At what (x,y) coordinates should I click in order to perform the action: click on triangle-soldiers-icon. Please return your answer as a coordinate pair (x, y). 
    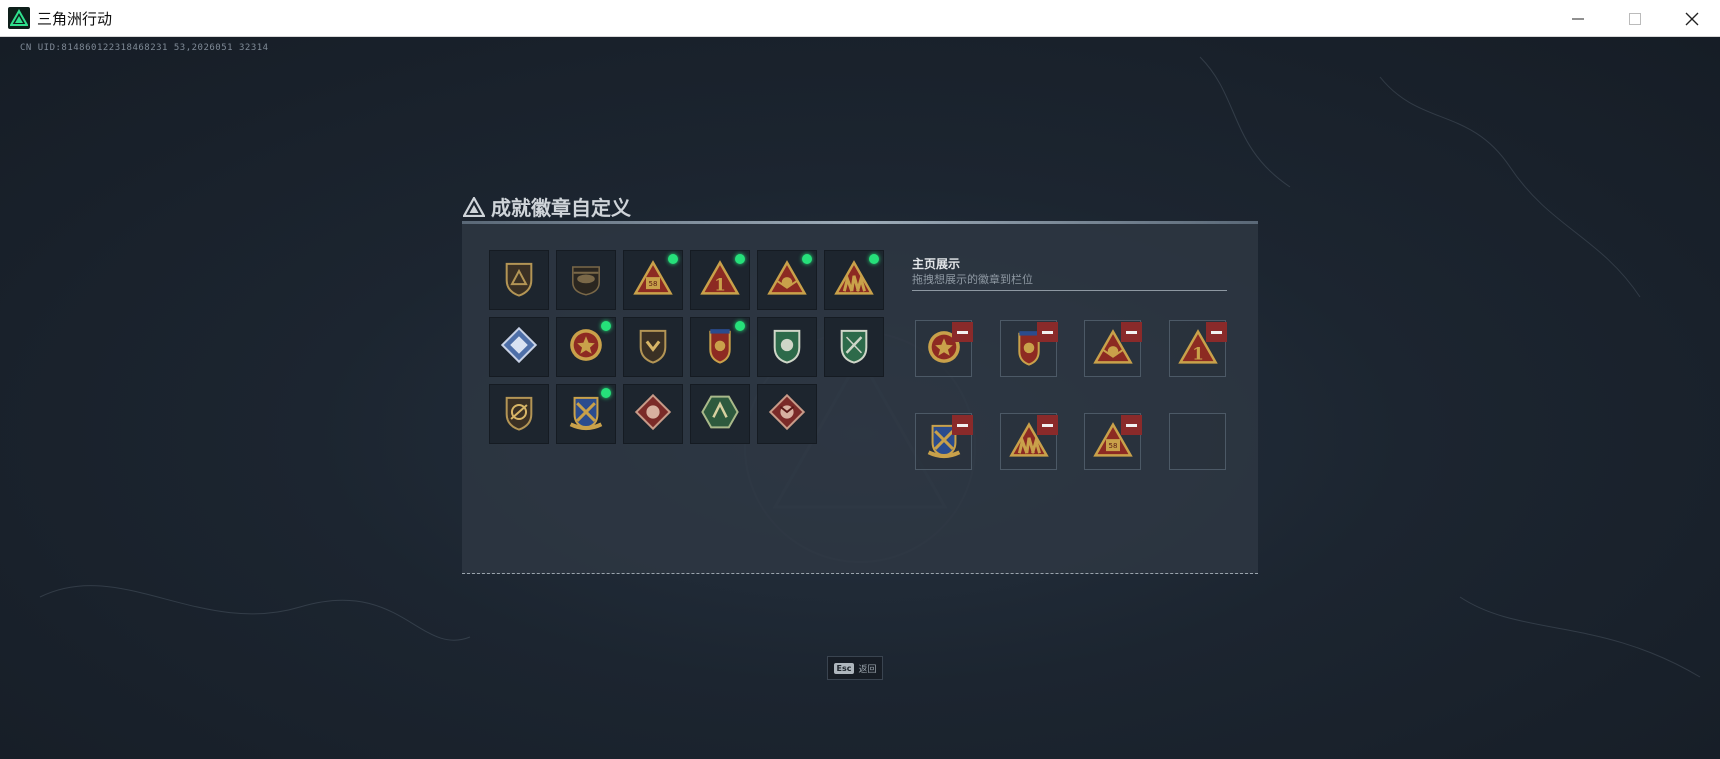
    Looking at the image, I should click on (854, 280).